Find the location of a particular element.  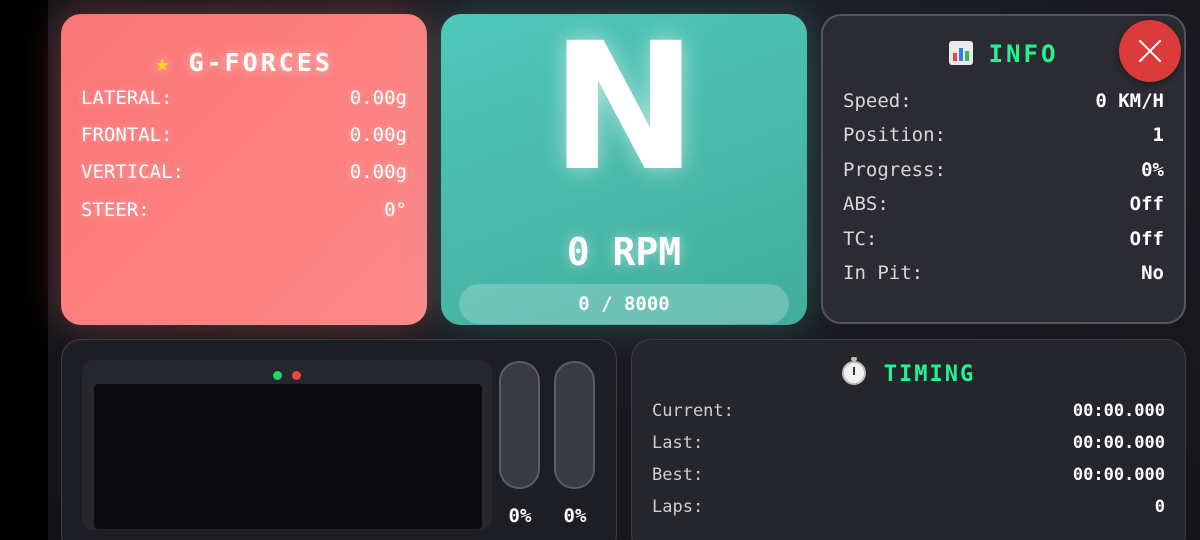

info-row-tc: TC: Off is located at coordinates (1003, 240).